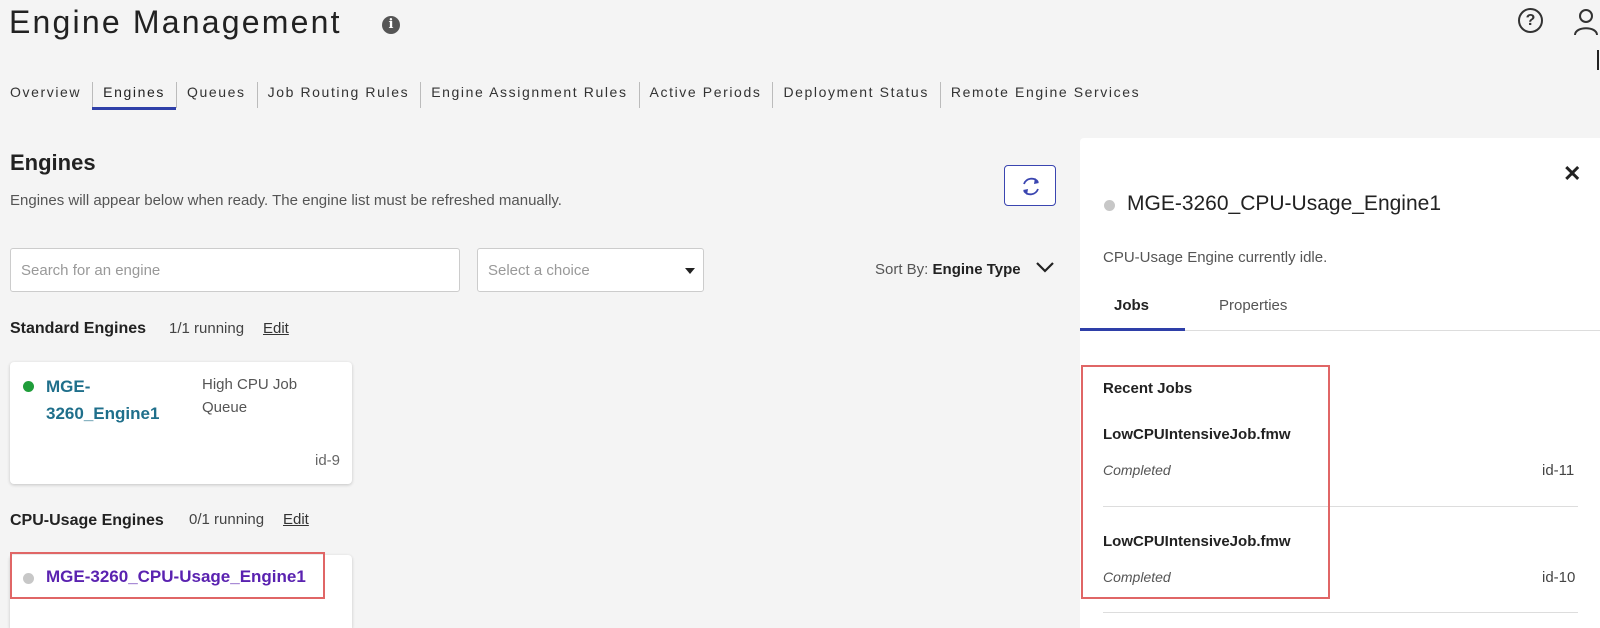  I want to click on caret-down-icon, so click(690, 271).